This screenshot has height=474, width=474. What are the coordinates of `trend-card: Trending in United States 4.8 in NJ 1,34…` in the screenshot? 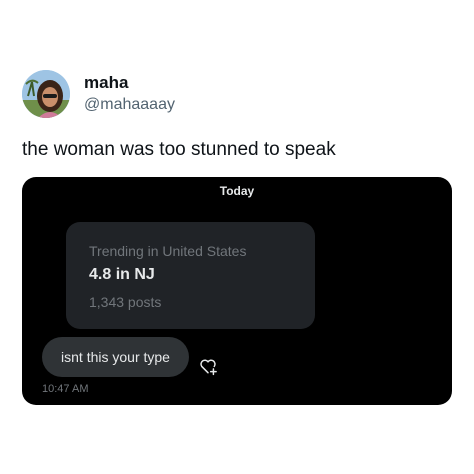 It's located at (190, 275).